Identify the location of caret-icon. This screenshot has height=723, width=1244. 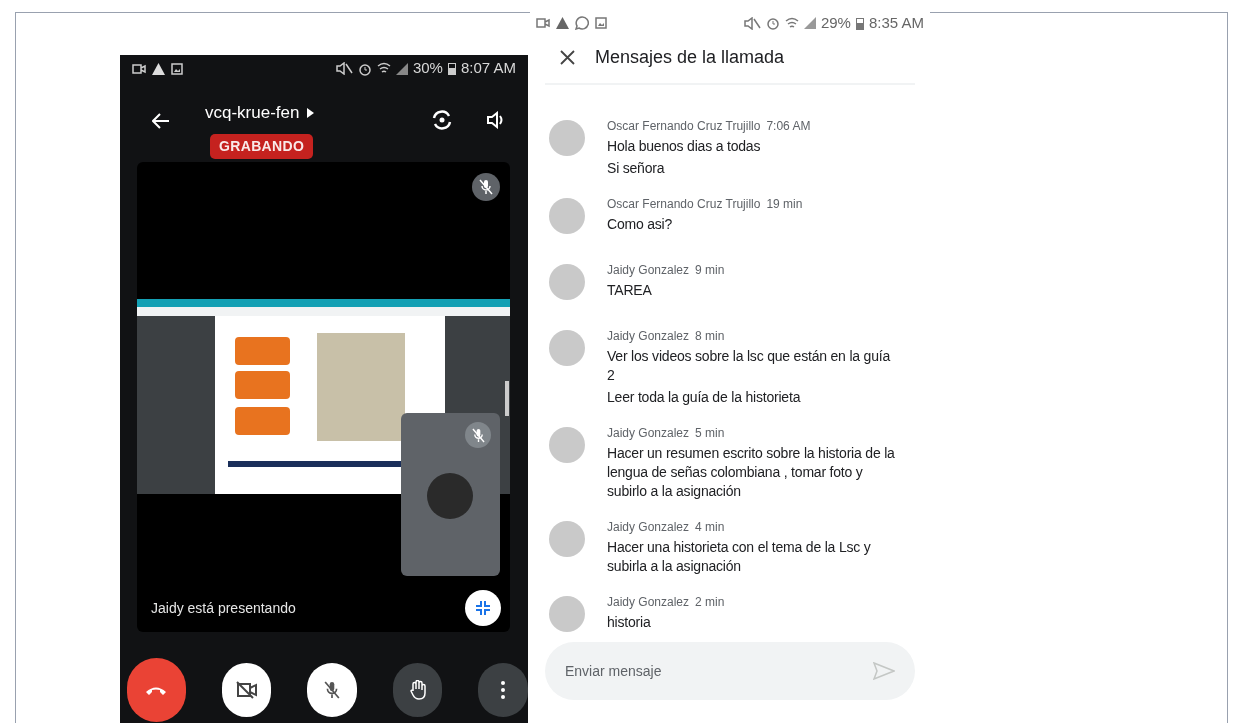
(311, 112).